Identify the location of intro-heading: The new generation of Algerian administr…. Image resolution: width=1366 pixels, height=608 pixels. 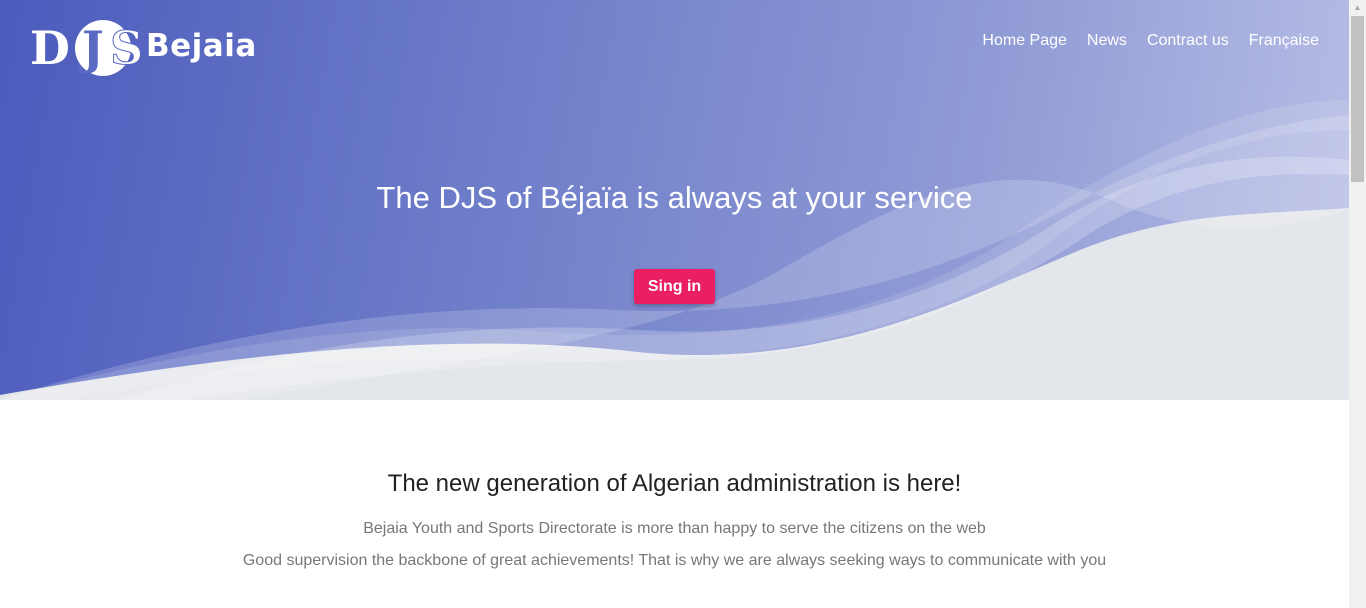
(674, 483).